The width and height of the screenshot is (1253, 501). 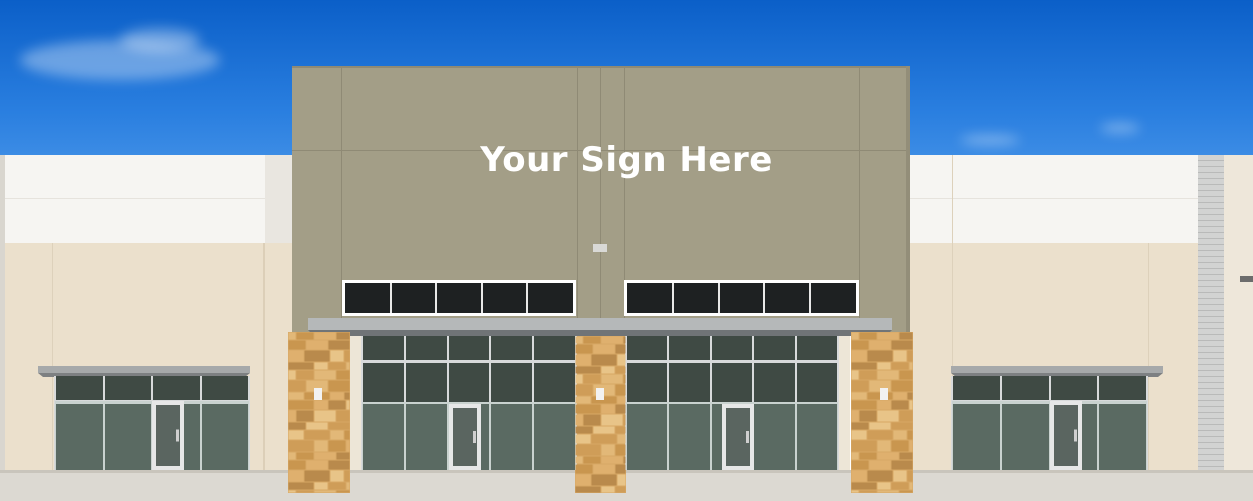 What do you see at coordinates (884, 394) in the screenshot?
I see `wall-light` at bounding box center [884, 394].